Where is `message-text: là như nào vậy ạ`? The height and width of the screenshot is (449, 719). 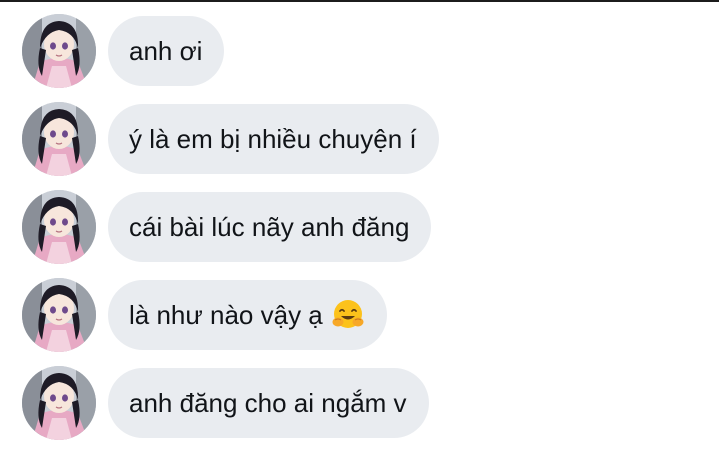 message-text: là như nào vậy ạ is located at coordinates (226, 314).